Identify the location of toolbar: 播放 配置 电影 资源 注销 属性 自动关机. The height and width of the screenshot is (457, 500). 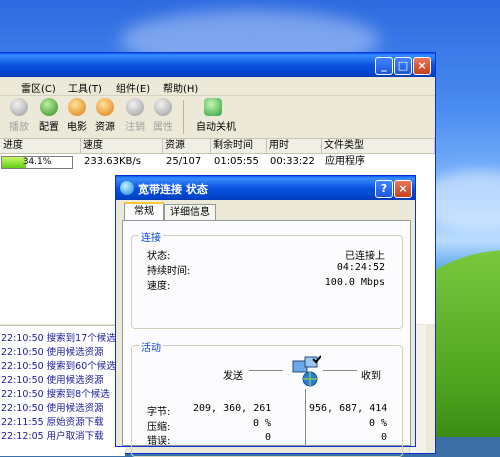
(217, 117).